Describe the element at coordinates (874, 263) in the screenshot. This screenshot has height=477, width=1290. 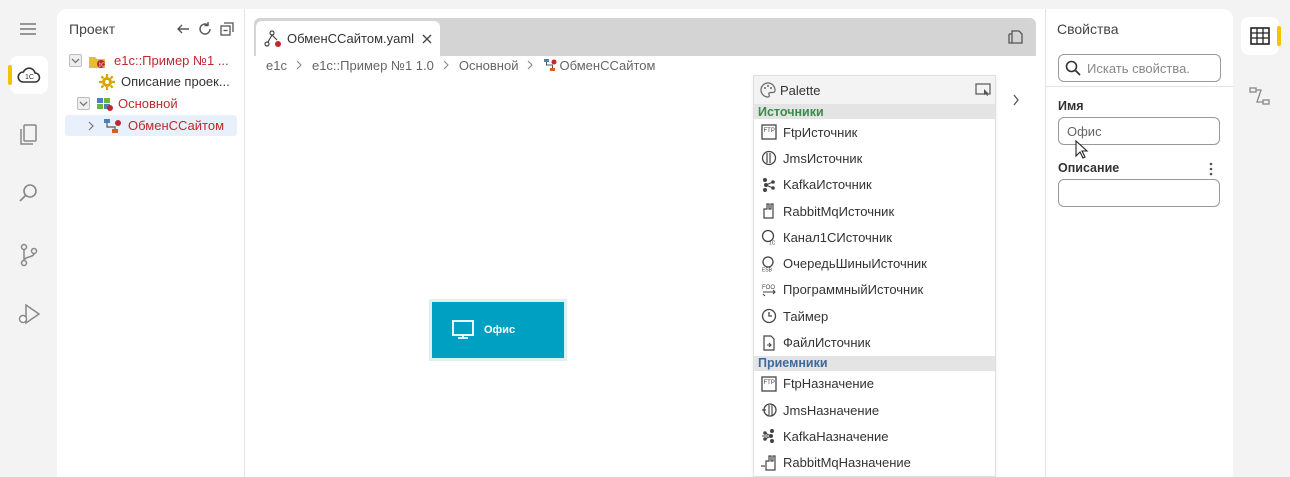
I see `palette-item-esb-queue-source: ESB ОчередьШиныИсточник` at that location.